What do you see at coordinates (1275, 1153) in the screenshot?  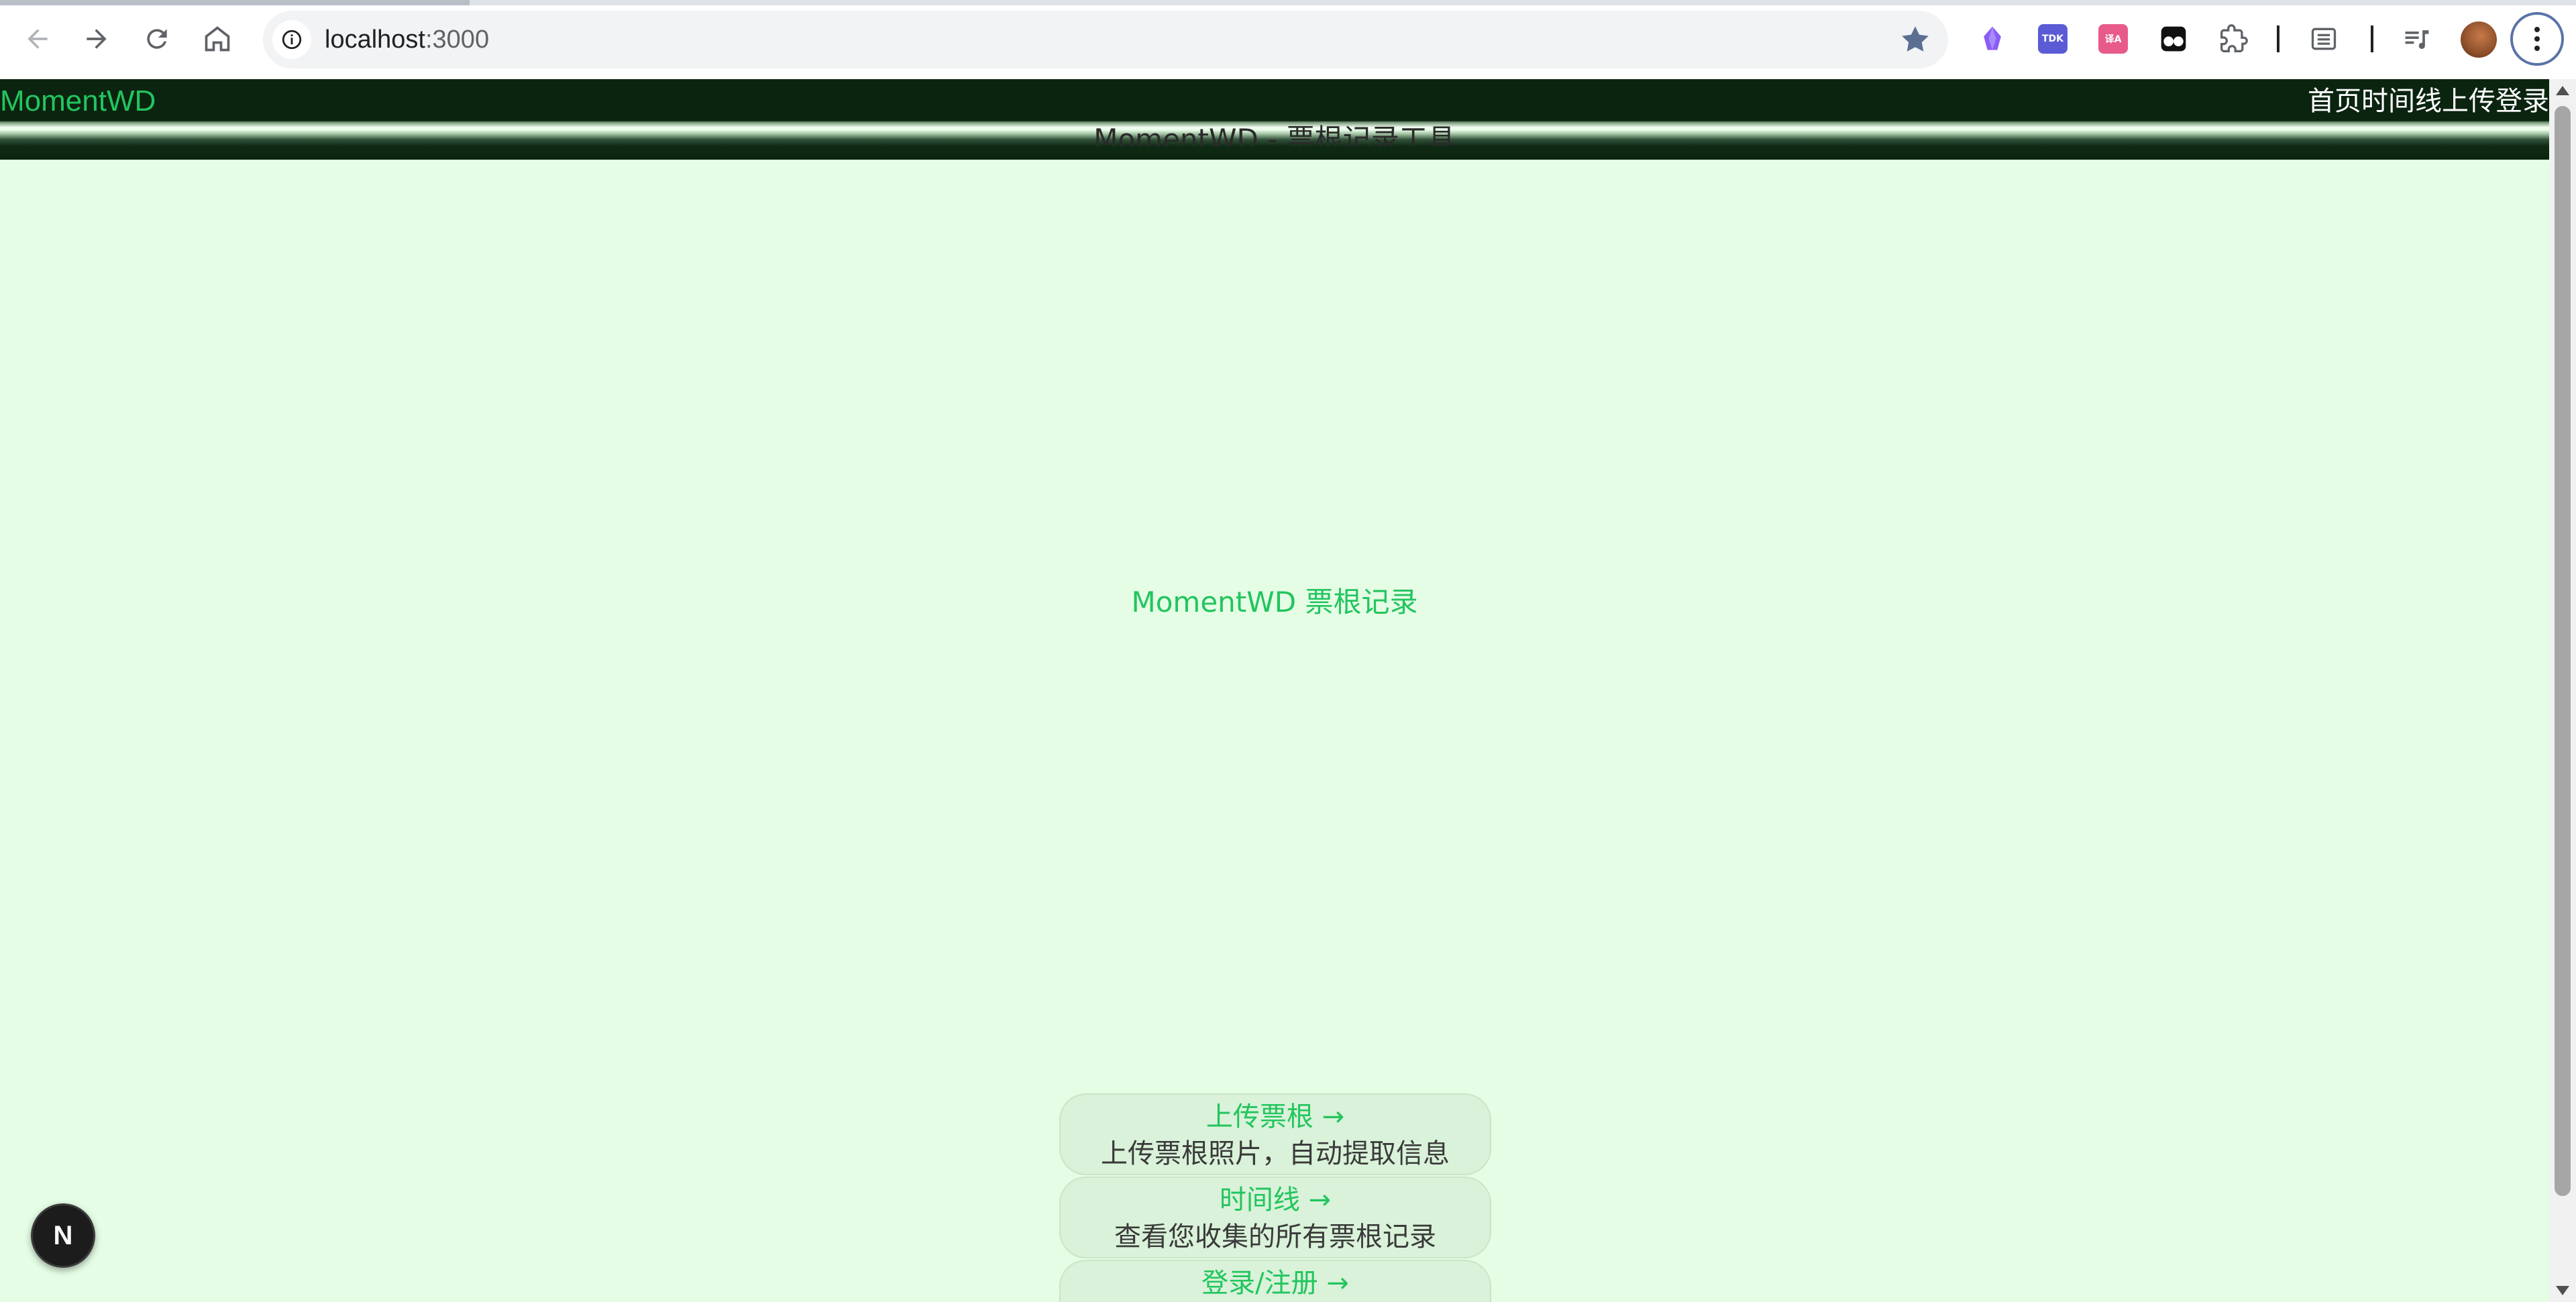 I see `card-description: 上传票根照片，自动提取信息` at bounding box center [1275, 1153].